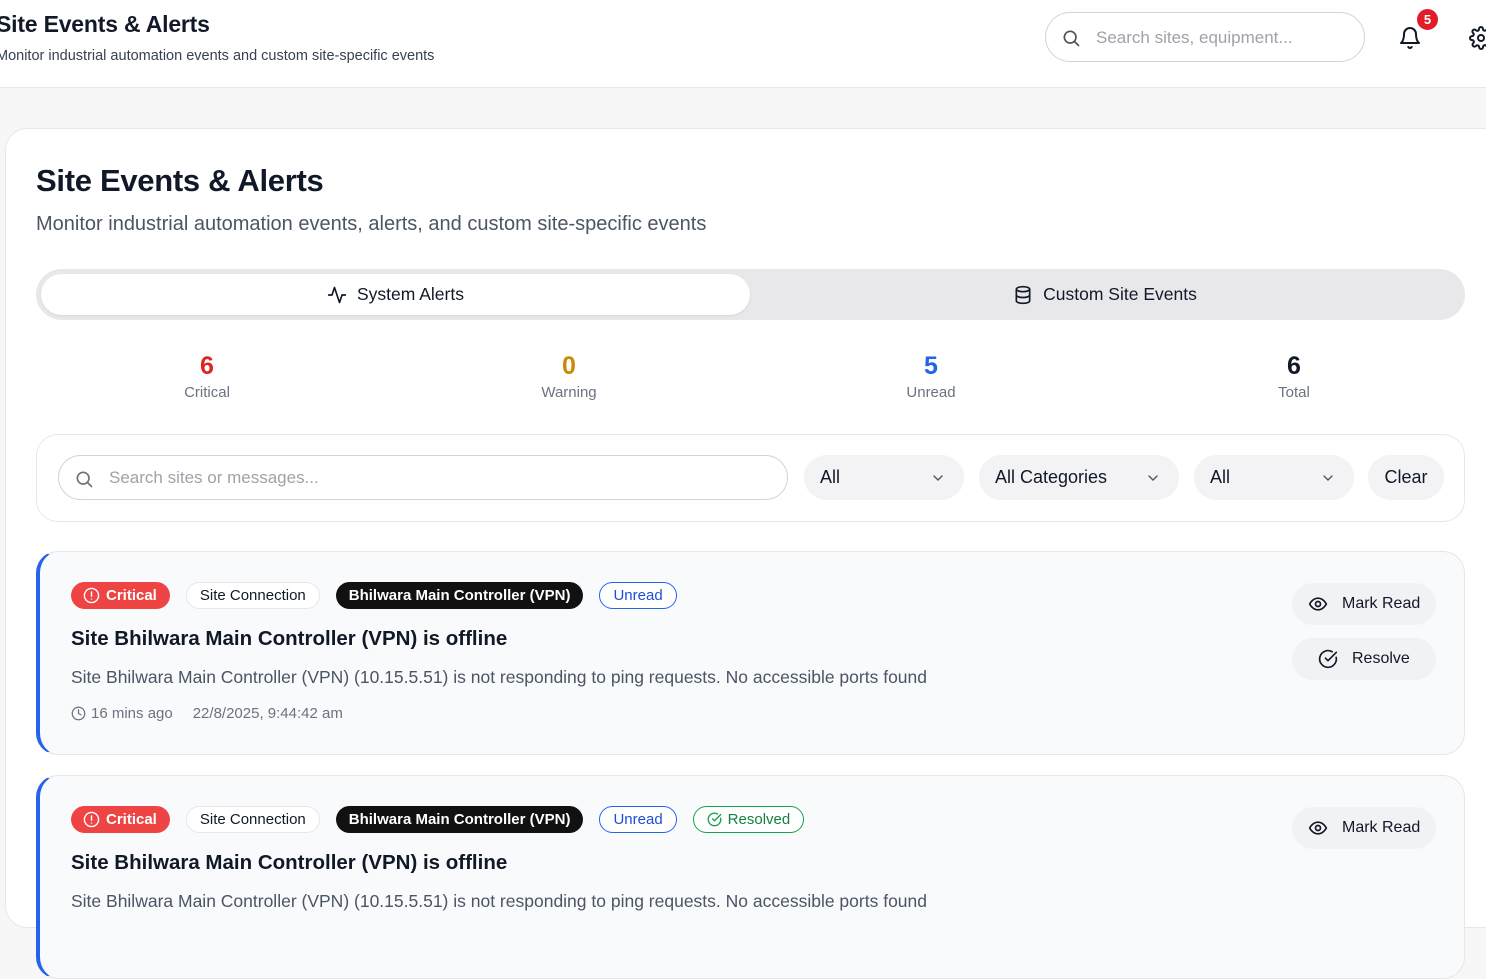  What do you see at coordinates (1023, 294) in the screenshot?
I see `database-icon` at bounding box center [1023, 294].